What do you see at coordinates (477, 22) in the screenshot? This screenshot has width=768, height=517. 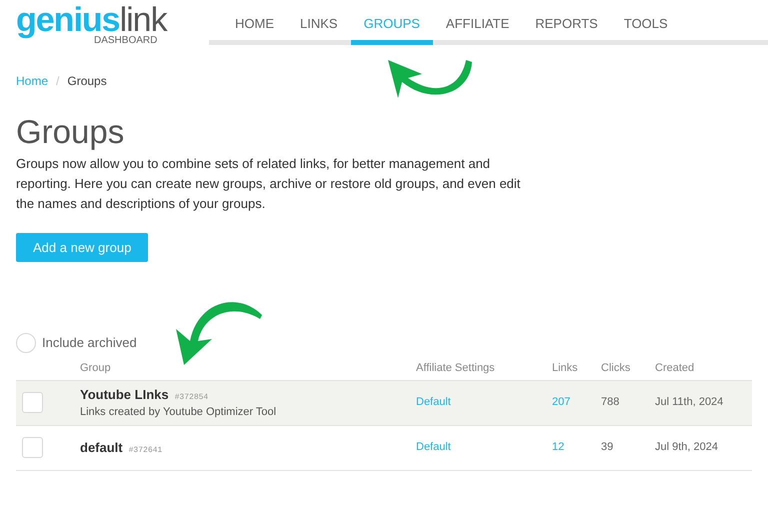 I see `nav-tab: AFFILIATE` at bounding box center [477, 22].